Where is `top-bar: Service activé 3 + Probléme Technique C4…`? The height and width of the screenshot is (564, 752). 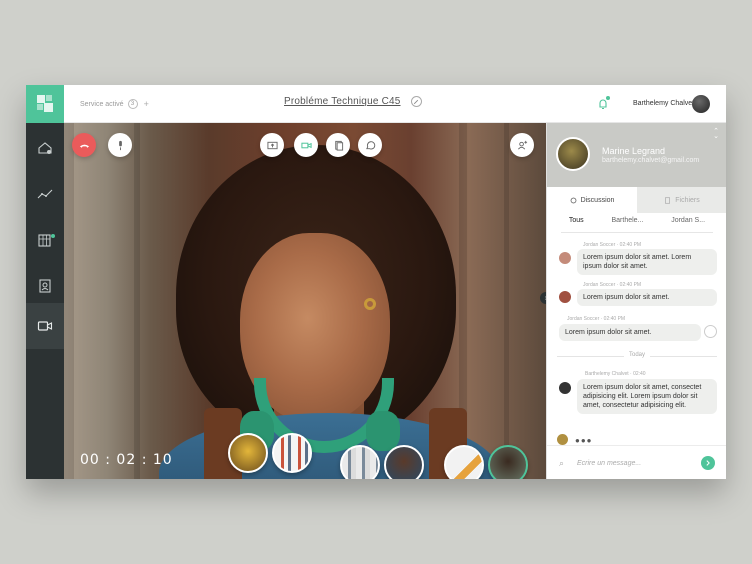
top-bar: Service activé 3 + Probléme Technique C4… is located at coordinates (395, 104).